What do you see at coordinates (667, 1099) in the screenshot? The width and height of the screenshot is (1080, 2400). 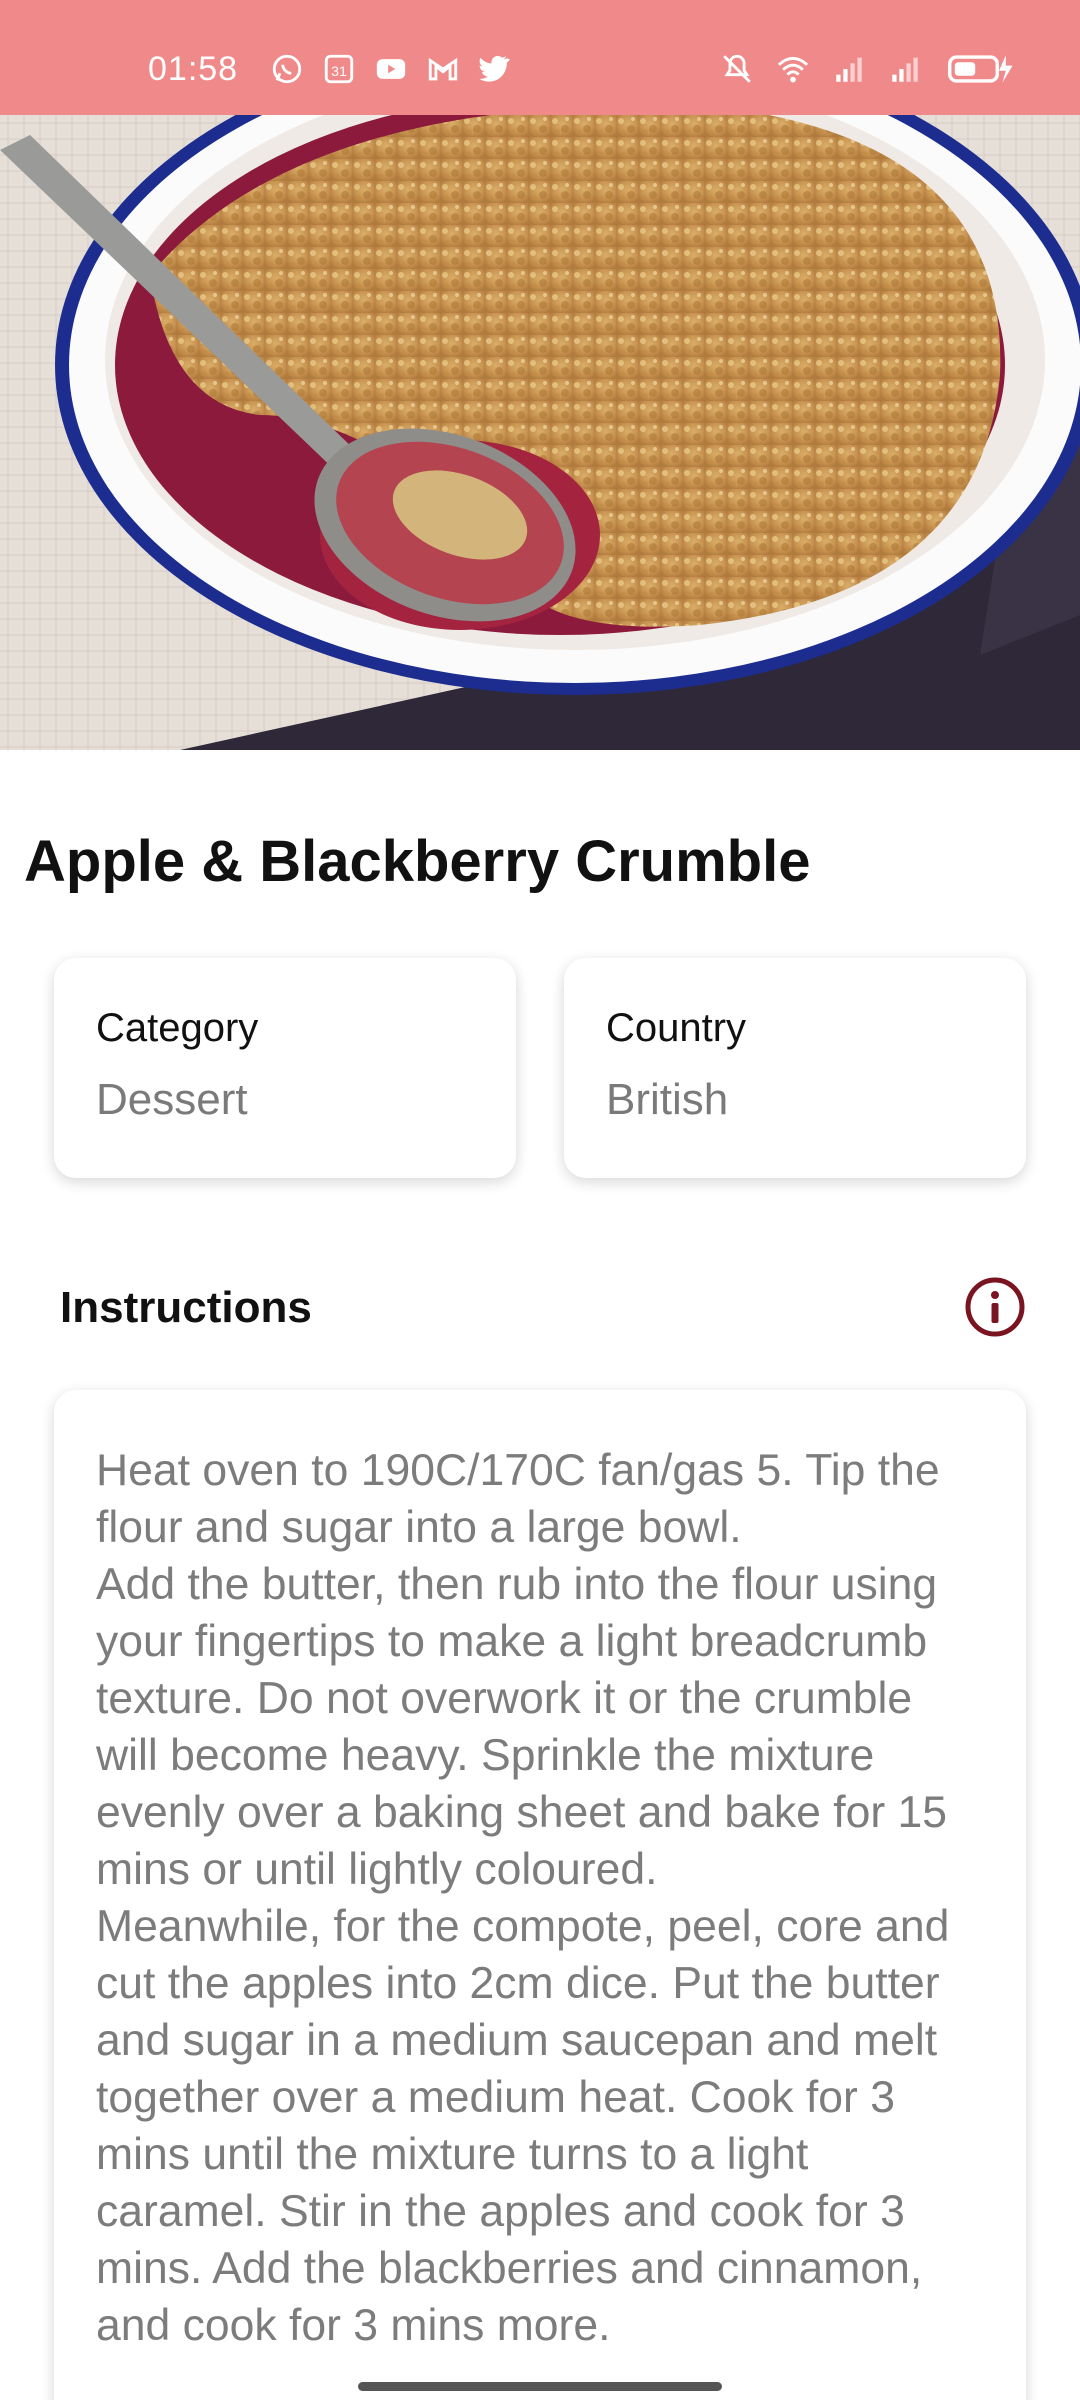 I see `country-value: British` at bounding box center [667, 1099].